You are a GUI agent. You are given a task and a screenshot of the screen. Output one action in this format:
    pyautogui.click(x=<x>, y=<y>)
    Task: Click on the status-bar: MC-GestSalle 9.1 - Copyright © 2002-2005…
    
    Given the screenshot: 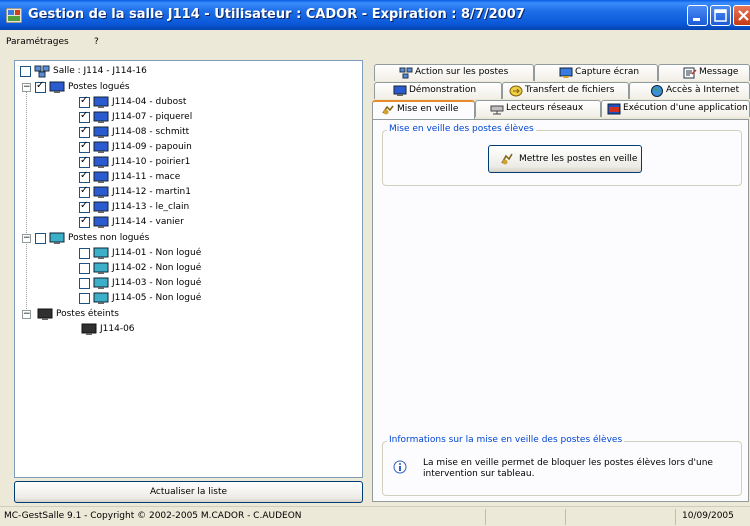 What is the action you would take?
    pyautogui.click(x=375, y=516)
    